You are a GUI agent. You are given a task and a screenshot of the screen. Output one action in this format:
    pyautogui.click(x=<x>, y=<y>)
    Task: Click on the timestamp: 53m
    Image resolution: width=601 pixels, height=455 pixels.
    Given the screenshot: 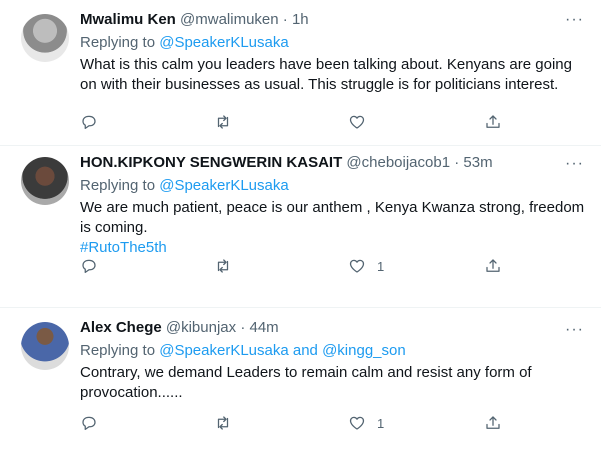 What is the action you would take?
    pyautogui.click(x=477, y=162)
    